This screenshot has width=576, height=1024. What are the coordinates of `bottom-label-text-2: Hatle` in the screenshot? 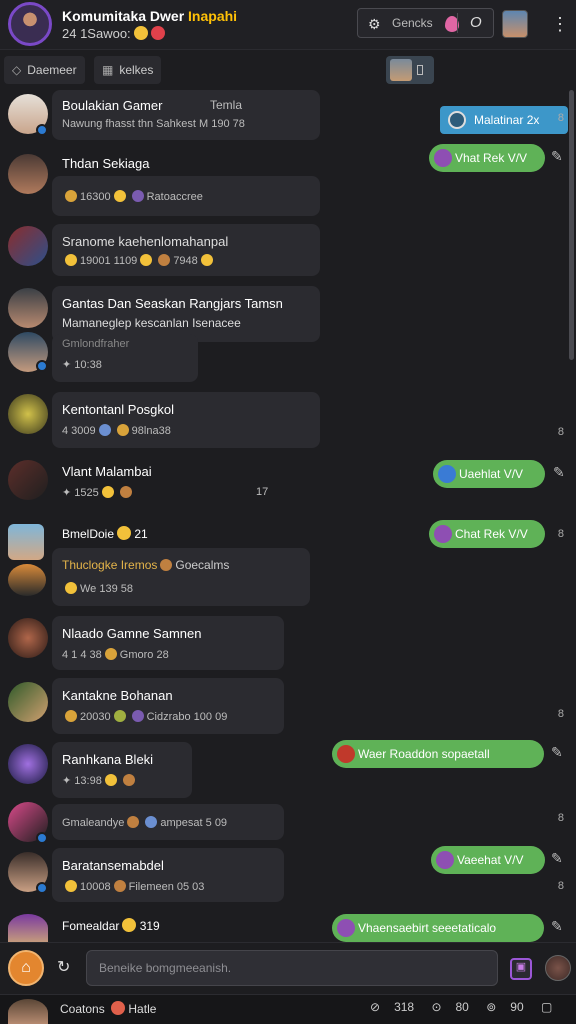 It's located at (142, 1009).